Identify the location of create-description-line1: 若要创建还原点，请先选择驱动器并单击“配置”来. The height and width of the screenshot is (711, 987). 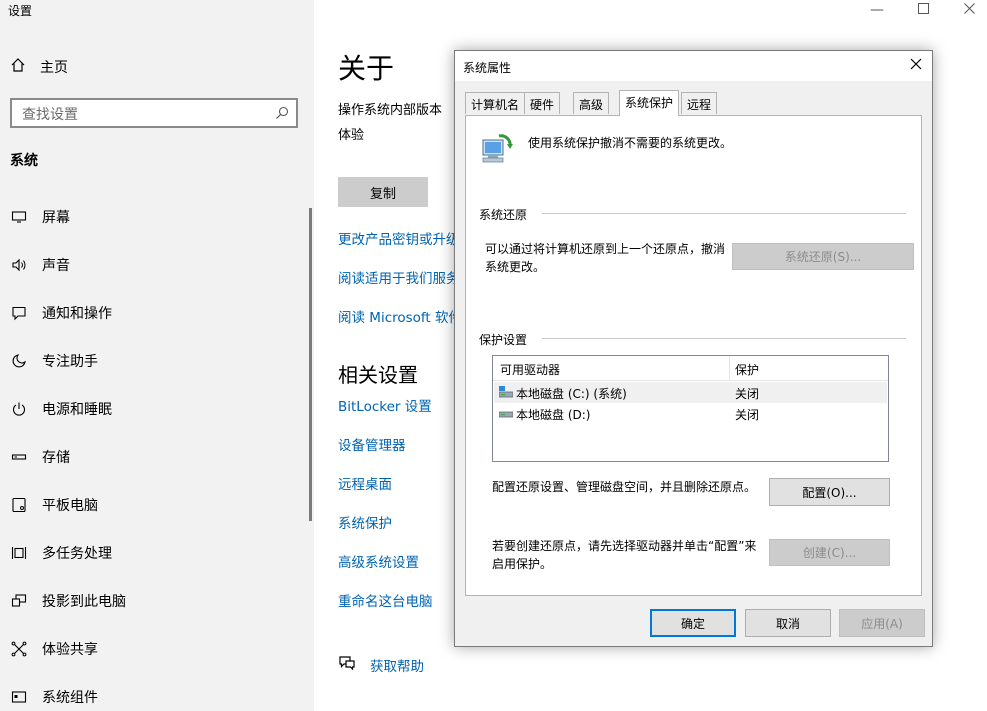
(624, 546).